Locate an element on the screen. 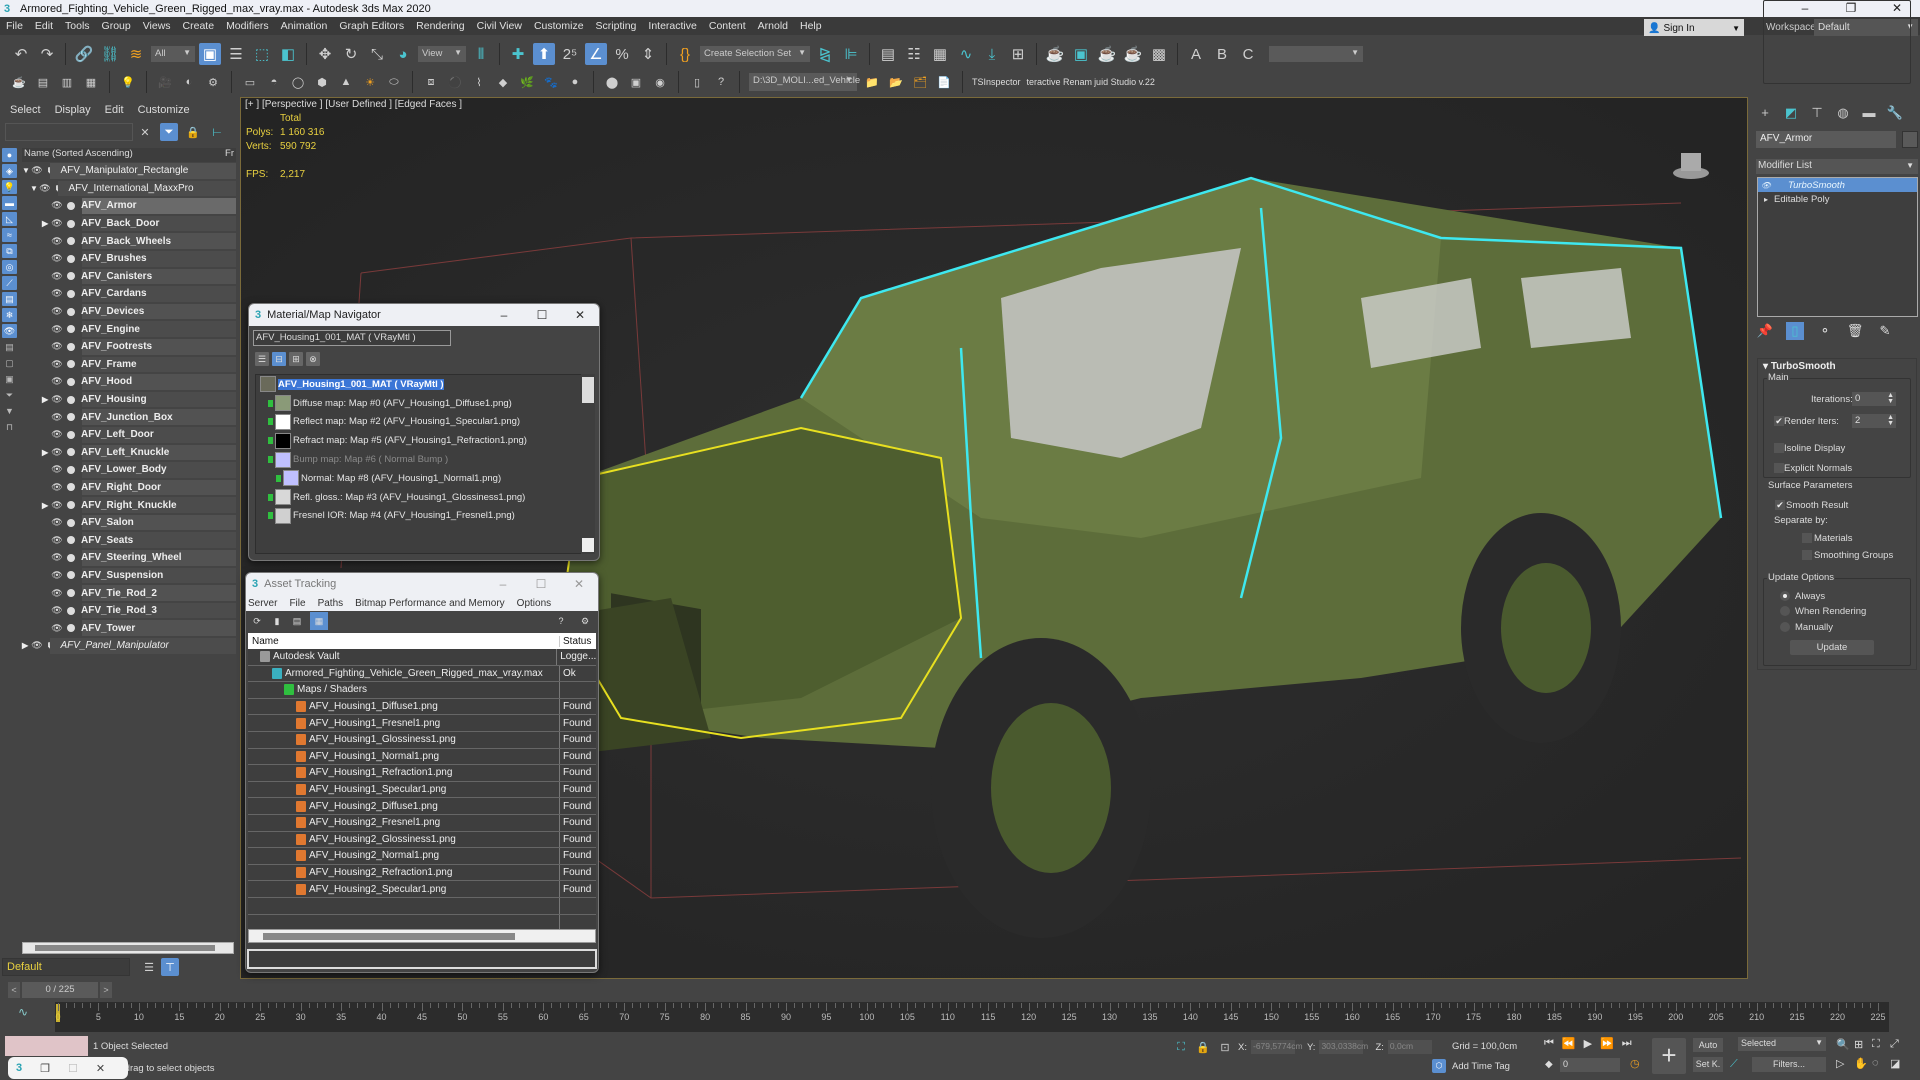 This screenshot has width=1920, height=1080. tsinspector-label: TSInspector is located at coordinates (996, 82).